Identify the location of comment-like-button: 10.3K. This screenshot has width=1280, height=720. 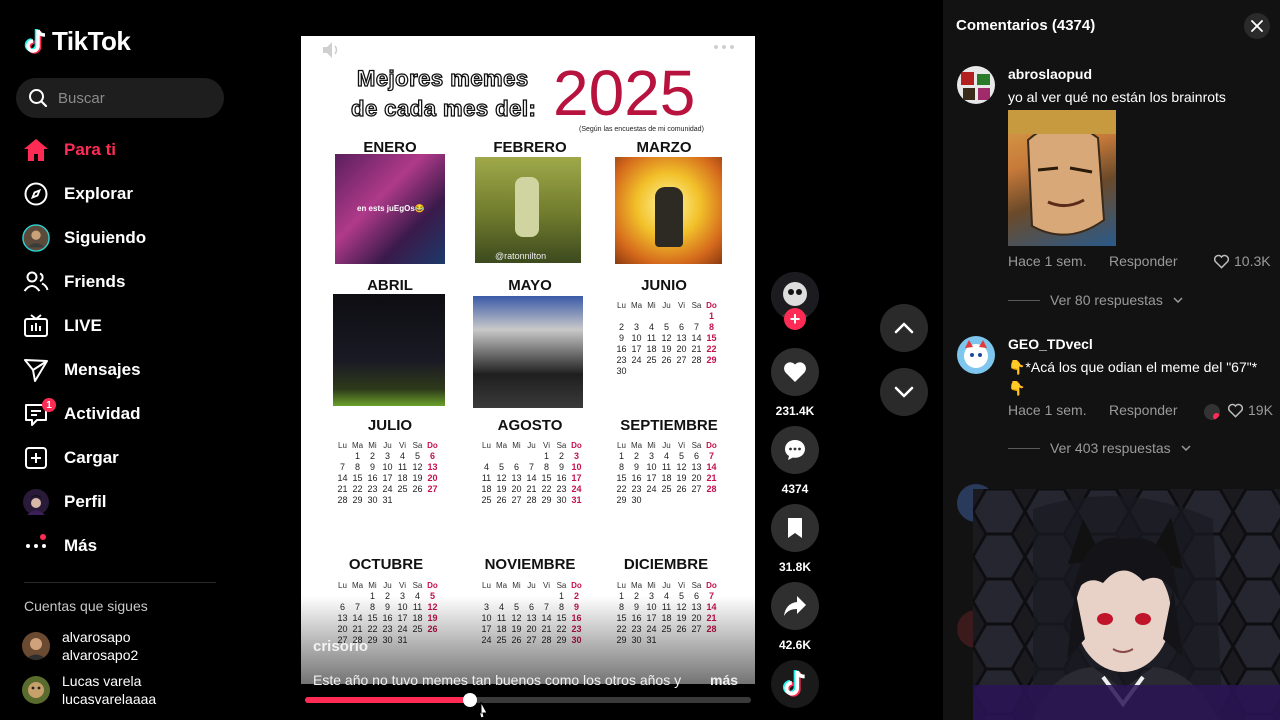
(1242, 261).